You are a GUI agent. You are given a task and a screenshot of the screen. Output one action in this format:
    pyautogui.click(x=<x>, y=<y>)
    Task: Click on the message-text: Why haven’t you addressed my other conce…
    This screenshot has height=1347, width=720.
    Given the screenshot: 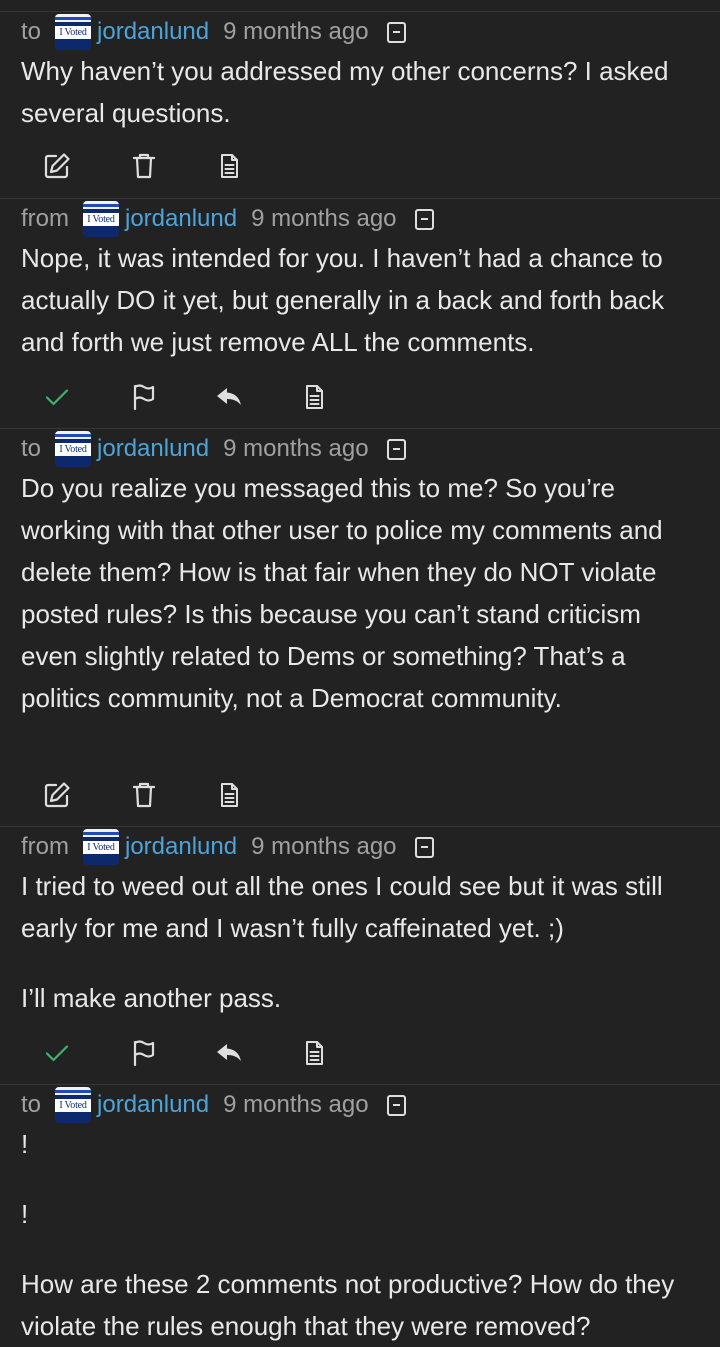 What is the action you would take?
    pyautogui.click(x=345, y=92)
    